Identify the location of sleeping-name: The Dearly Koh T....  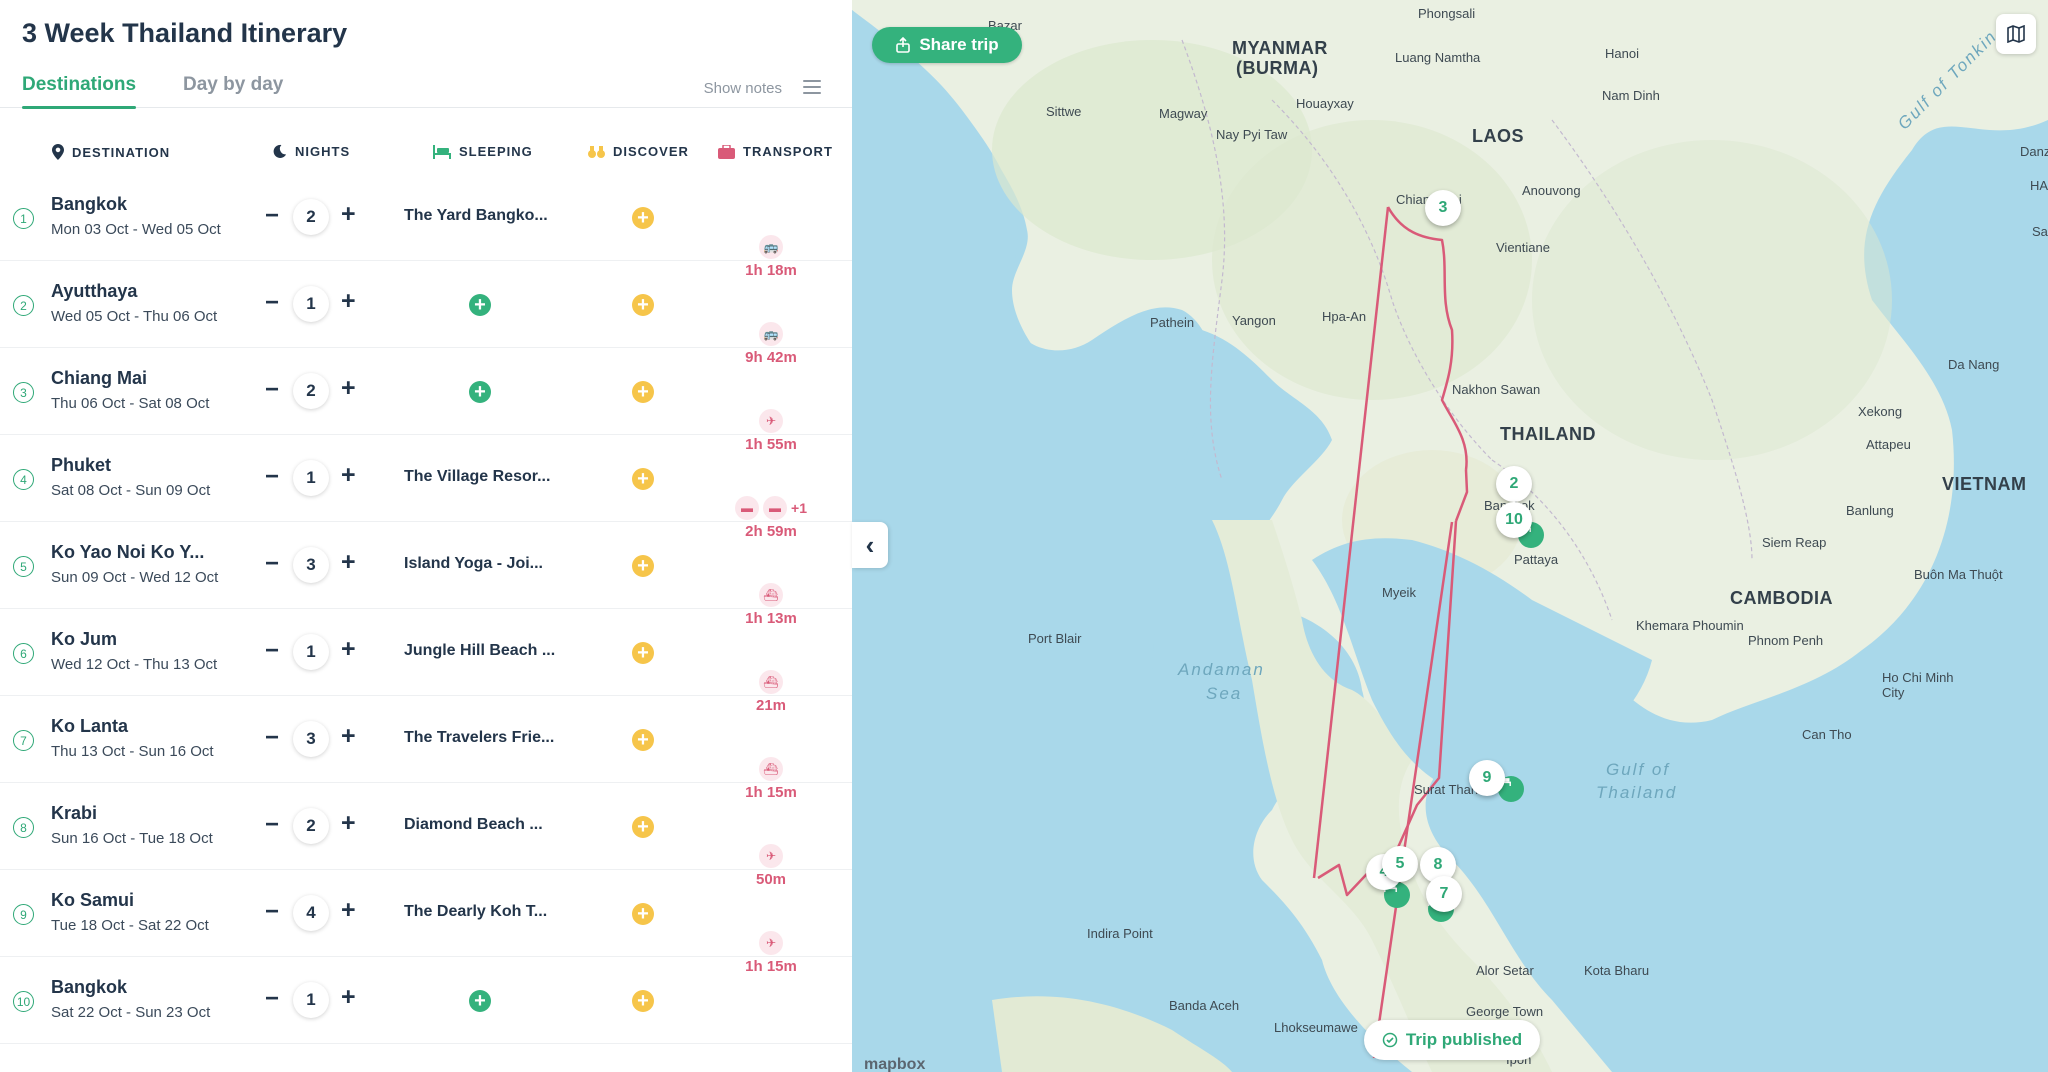
(475, 912).